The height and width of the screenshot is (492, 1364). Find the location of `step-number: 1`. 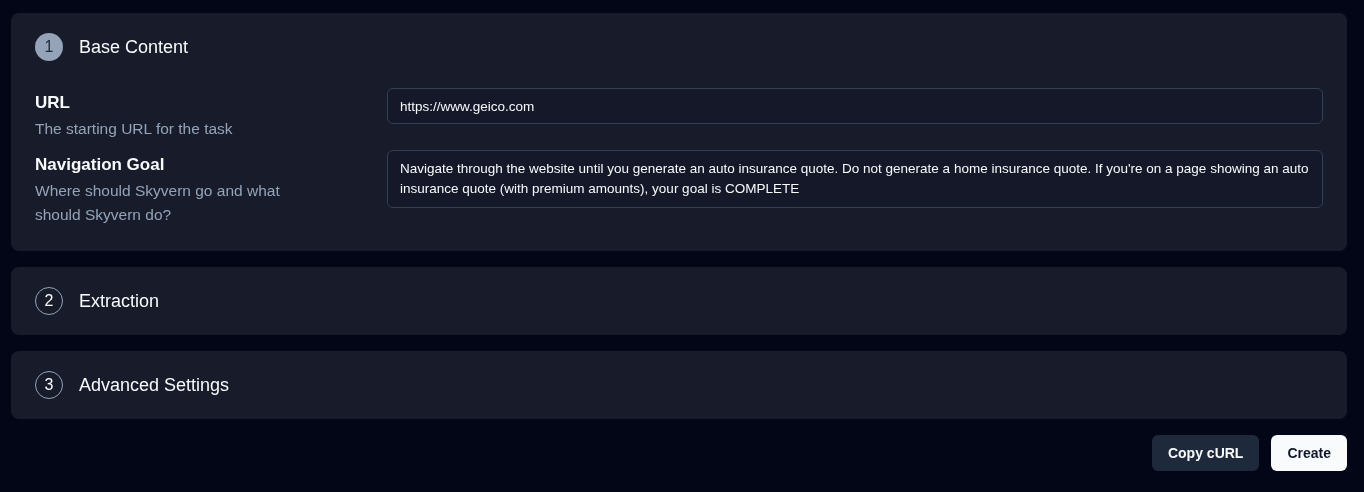

step-number: 1 is located at coordinates (49, 47).